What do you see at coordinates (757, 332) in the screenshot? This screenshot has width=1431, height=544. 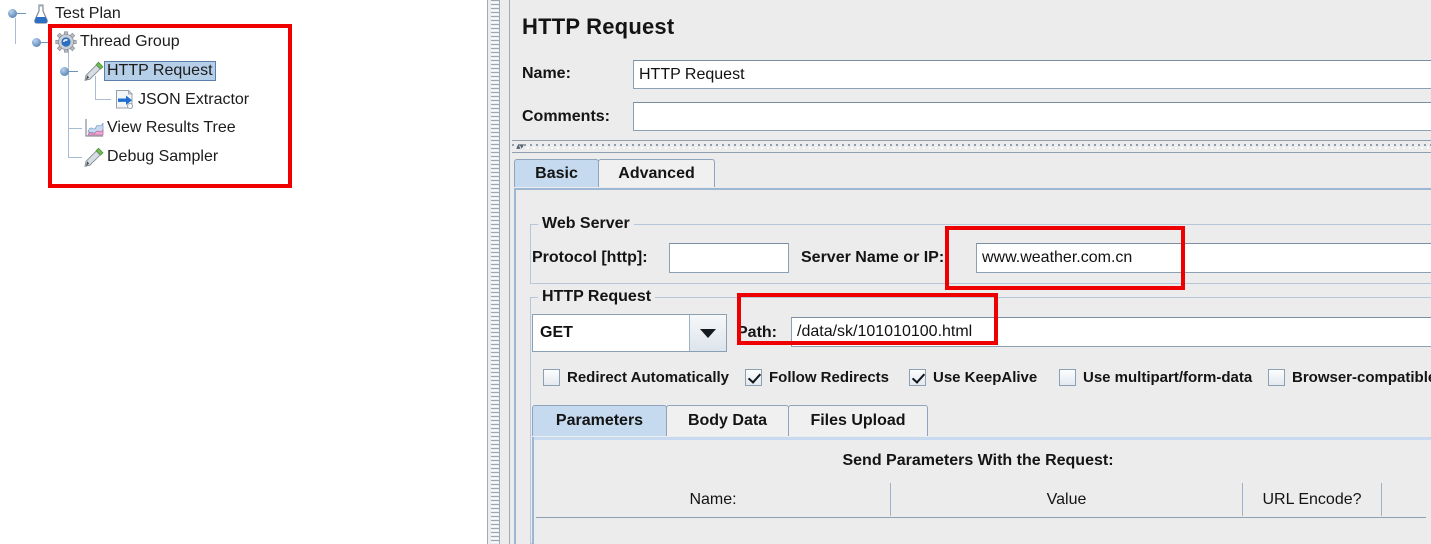 I see `path-label: Path:` at bounding box center [757, 332].